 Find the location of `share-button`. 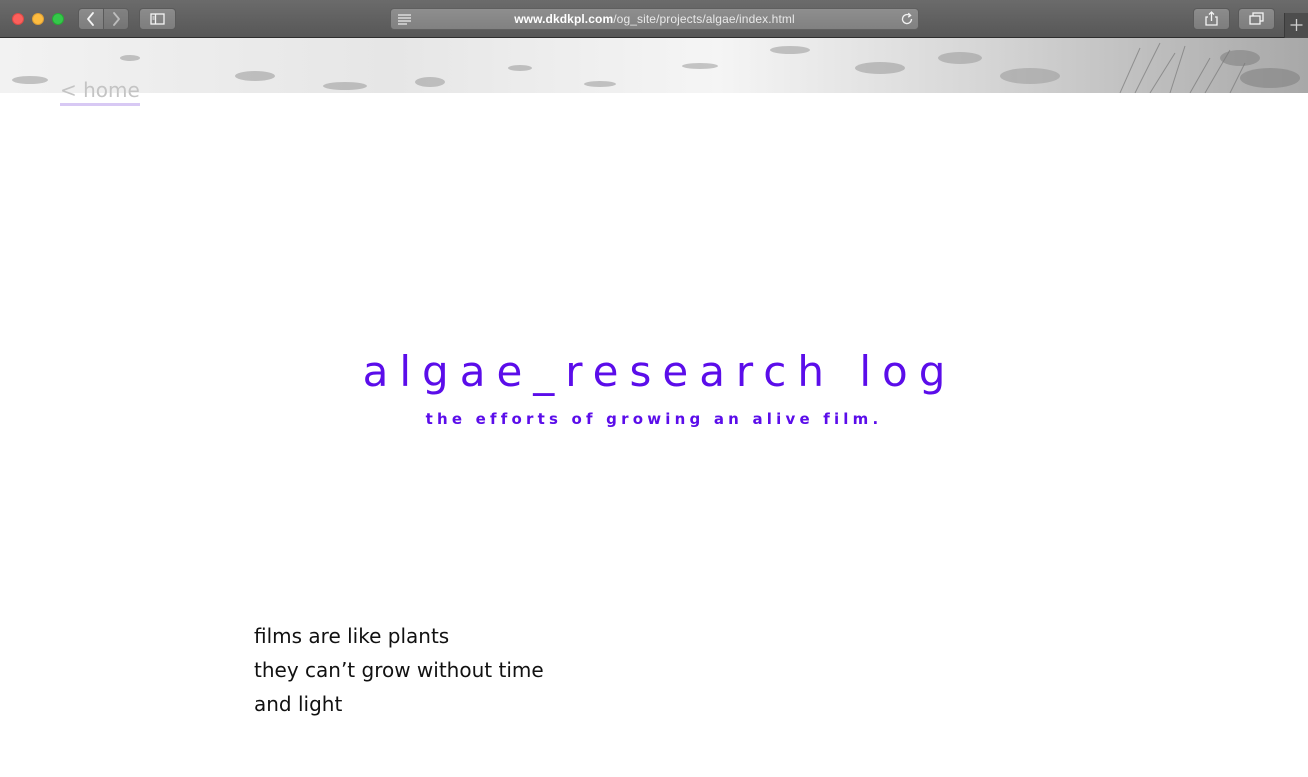

share-button is located at coordinates (1211, 19).